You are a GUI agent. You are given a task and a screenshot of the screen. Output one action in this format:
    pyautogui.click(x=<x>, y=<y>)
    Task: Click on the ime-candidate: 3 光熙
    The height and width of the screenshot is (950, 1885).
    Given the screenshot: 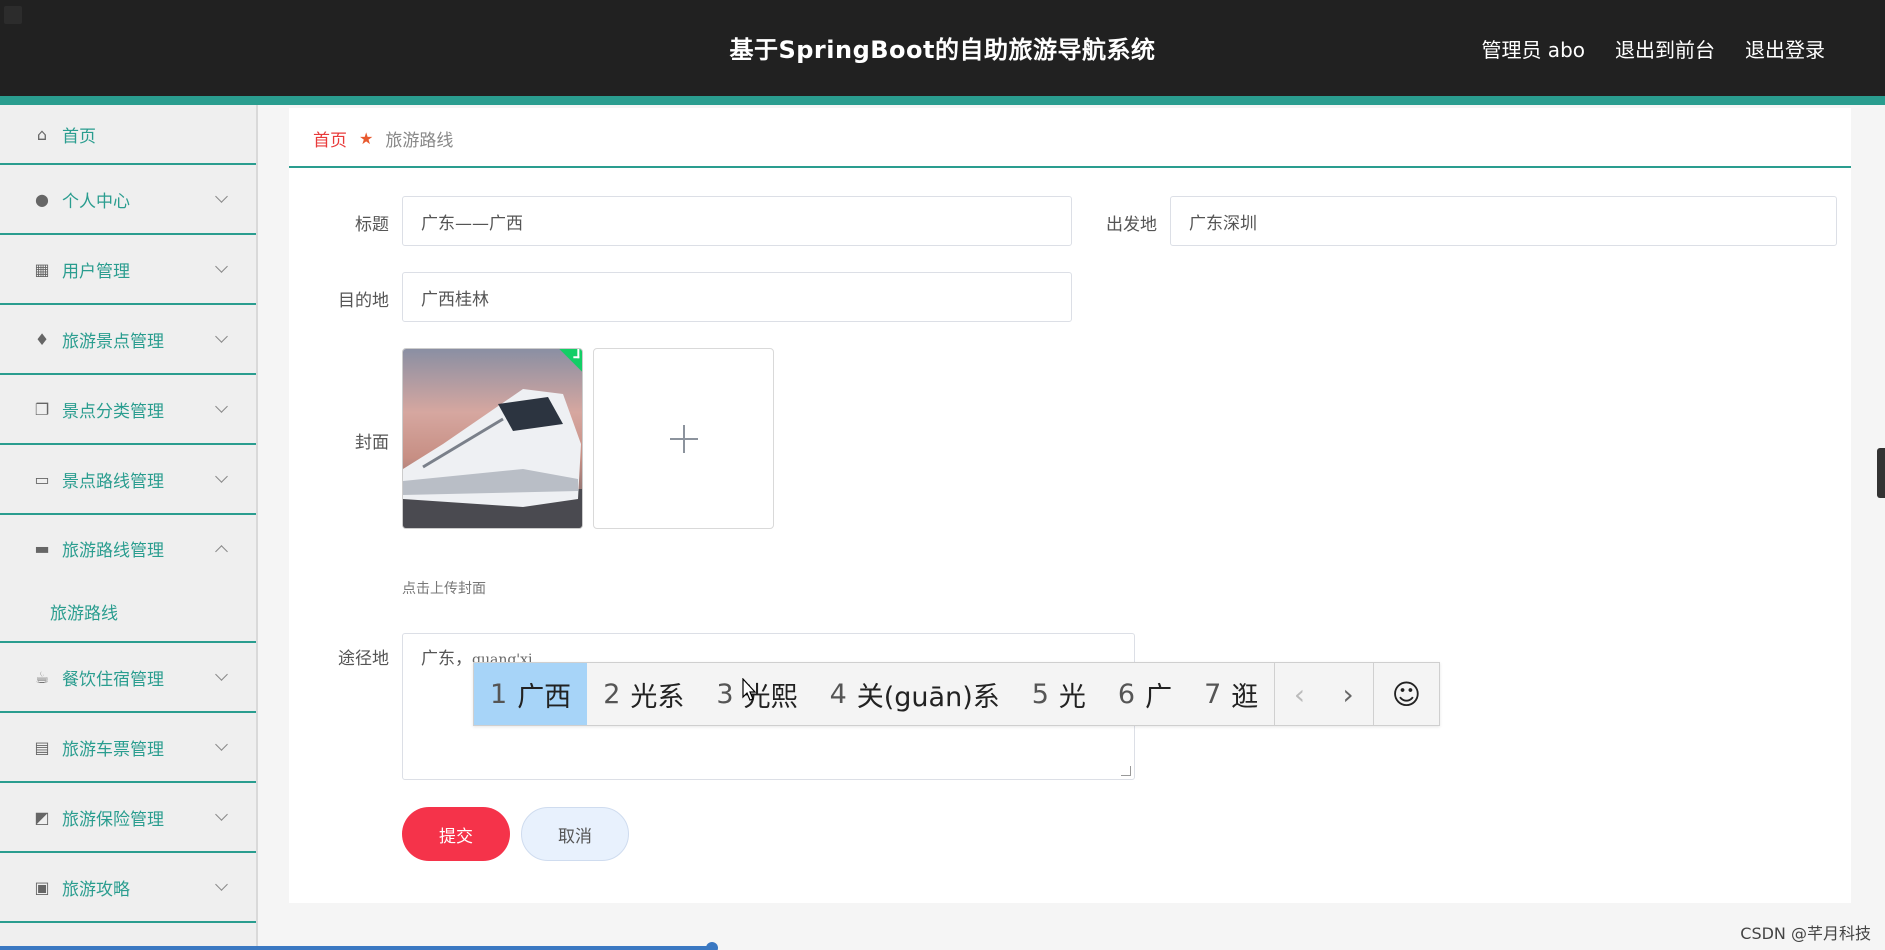 What is the action you would take?
    pyautogui.click(x=756, y=694)
    